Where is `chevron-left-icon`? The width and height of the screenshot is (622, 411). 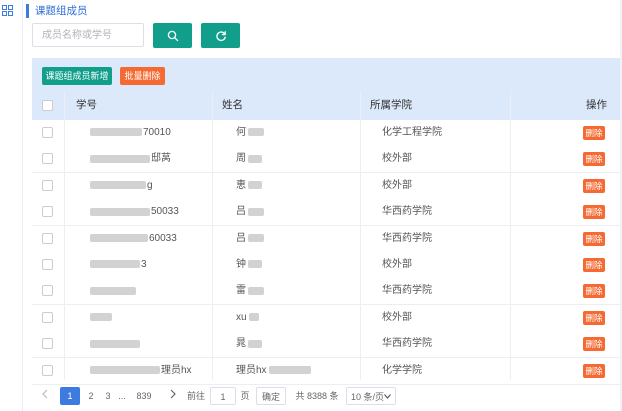
chevron-left-icon is located at coordinates (45, 394).